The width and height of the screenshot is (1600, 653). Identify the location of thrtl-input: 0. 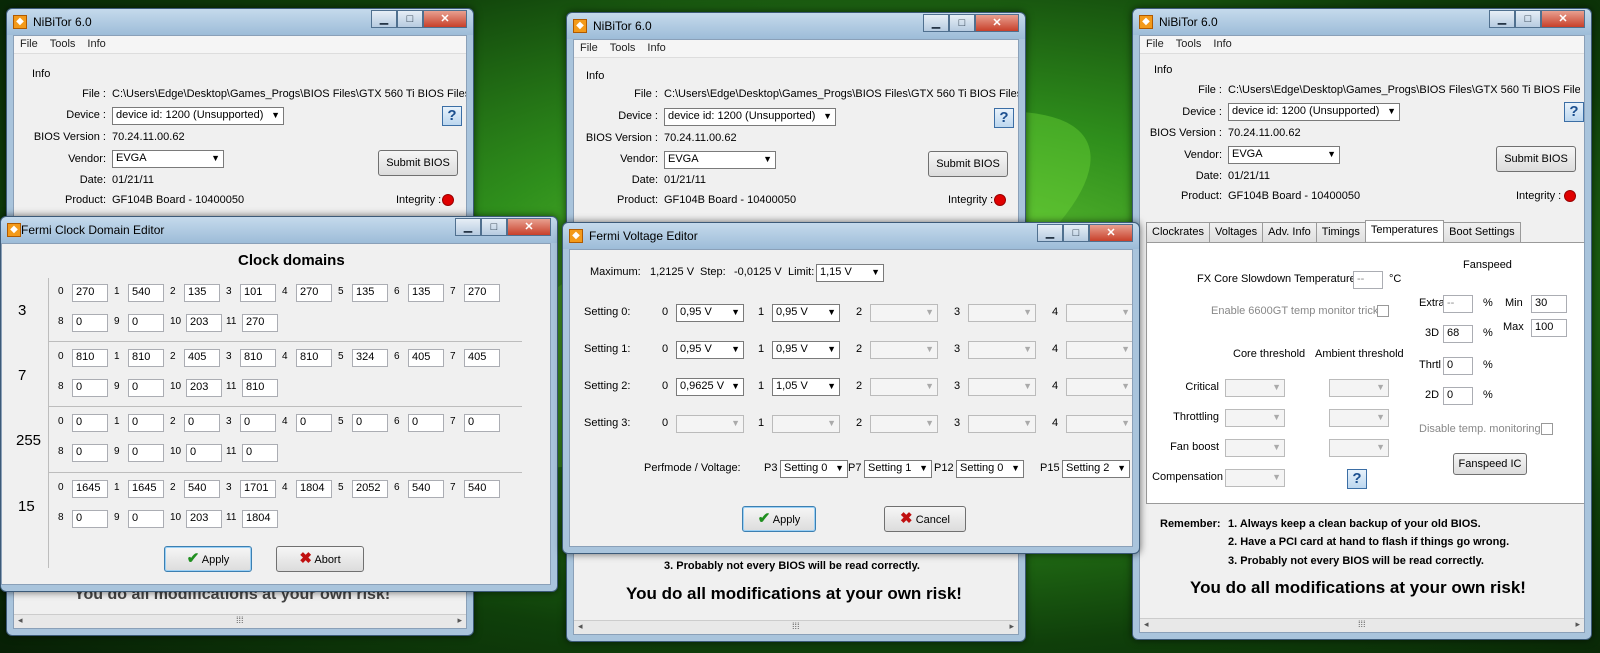
(1458, 366).